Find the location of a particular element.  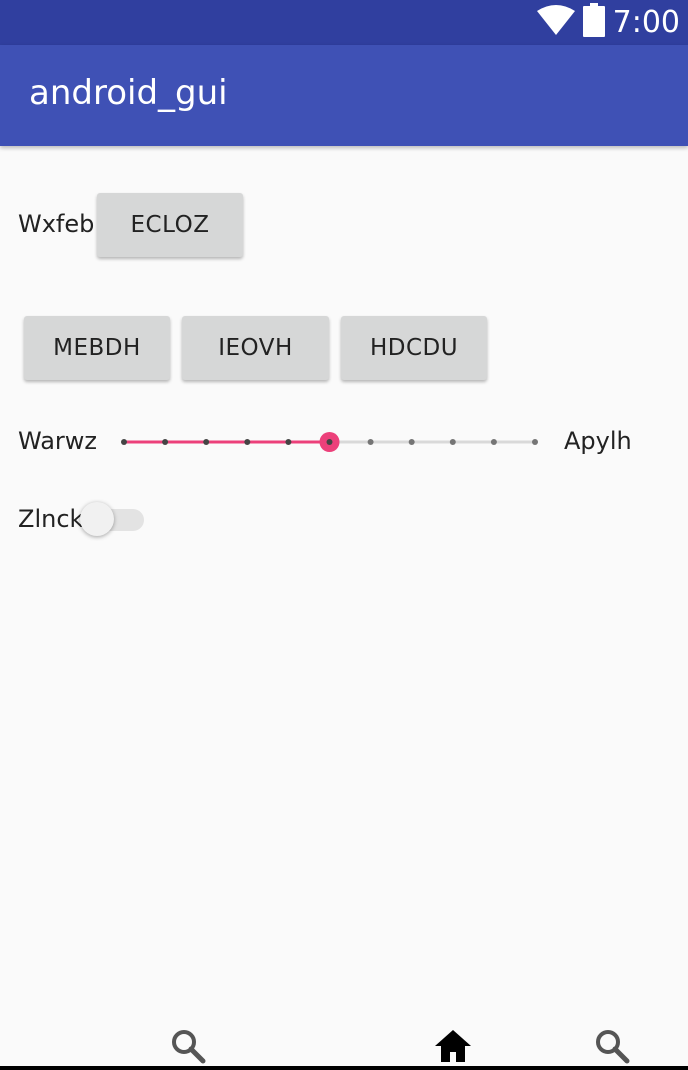

nav-search-right is located at coordinates (612, 1048).